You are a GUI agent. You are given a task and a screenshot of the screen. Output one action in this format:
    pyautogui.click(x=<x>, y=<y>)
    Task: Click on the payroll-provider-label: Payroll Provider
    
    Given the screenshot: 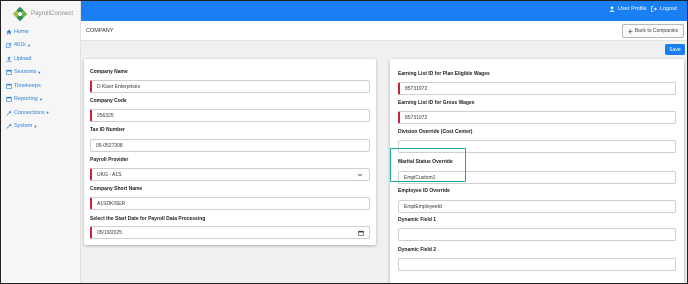 What is the action you would take?
    pyautogui.click(x=109, y=160)
    